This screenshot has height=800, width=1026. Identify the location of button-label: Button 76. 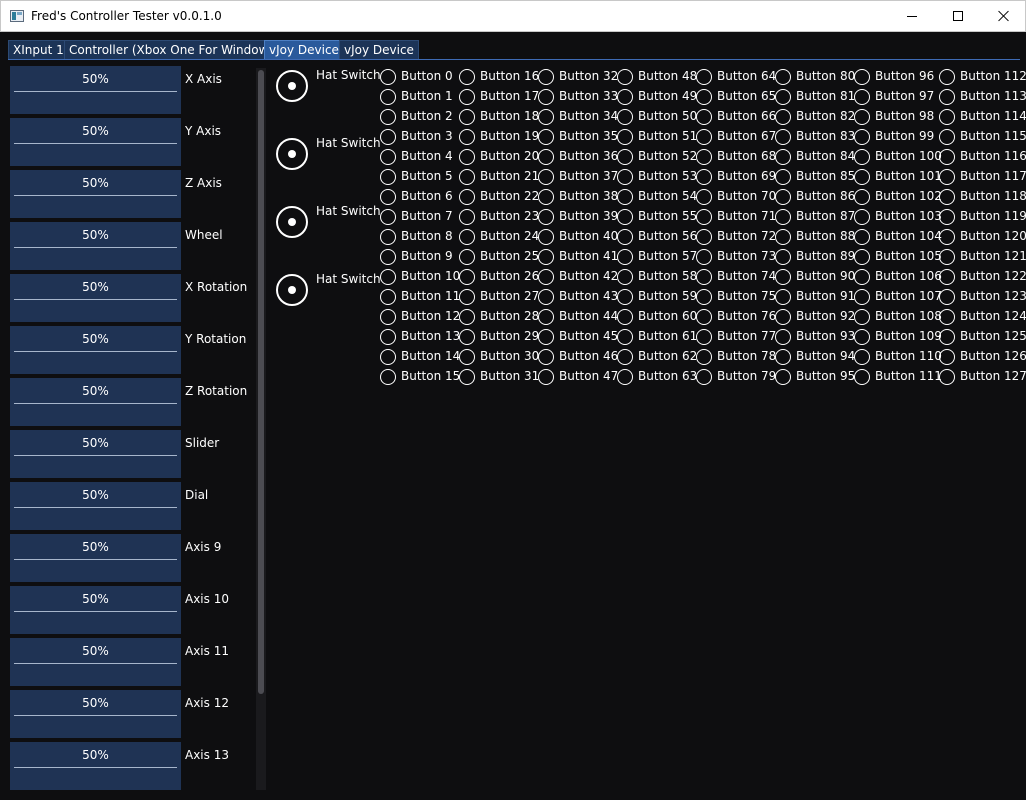
(747, 316).